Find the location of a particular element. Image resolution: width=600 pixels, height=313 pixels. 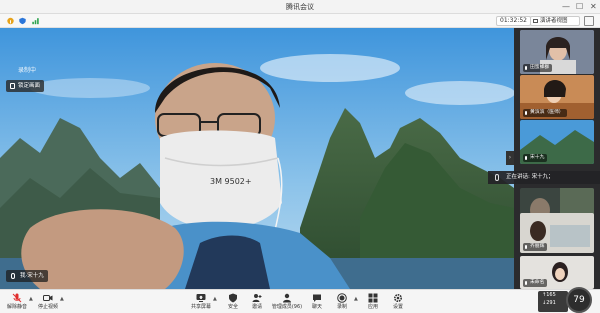

grid-icon is located at coordinates (535, 21).